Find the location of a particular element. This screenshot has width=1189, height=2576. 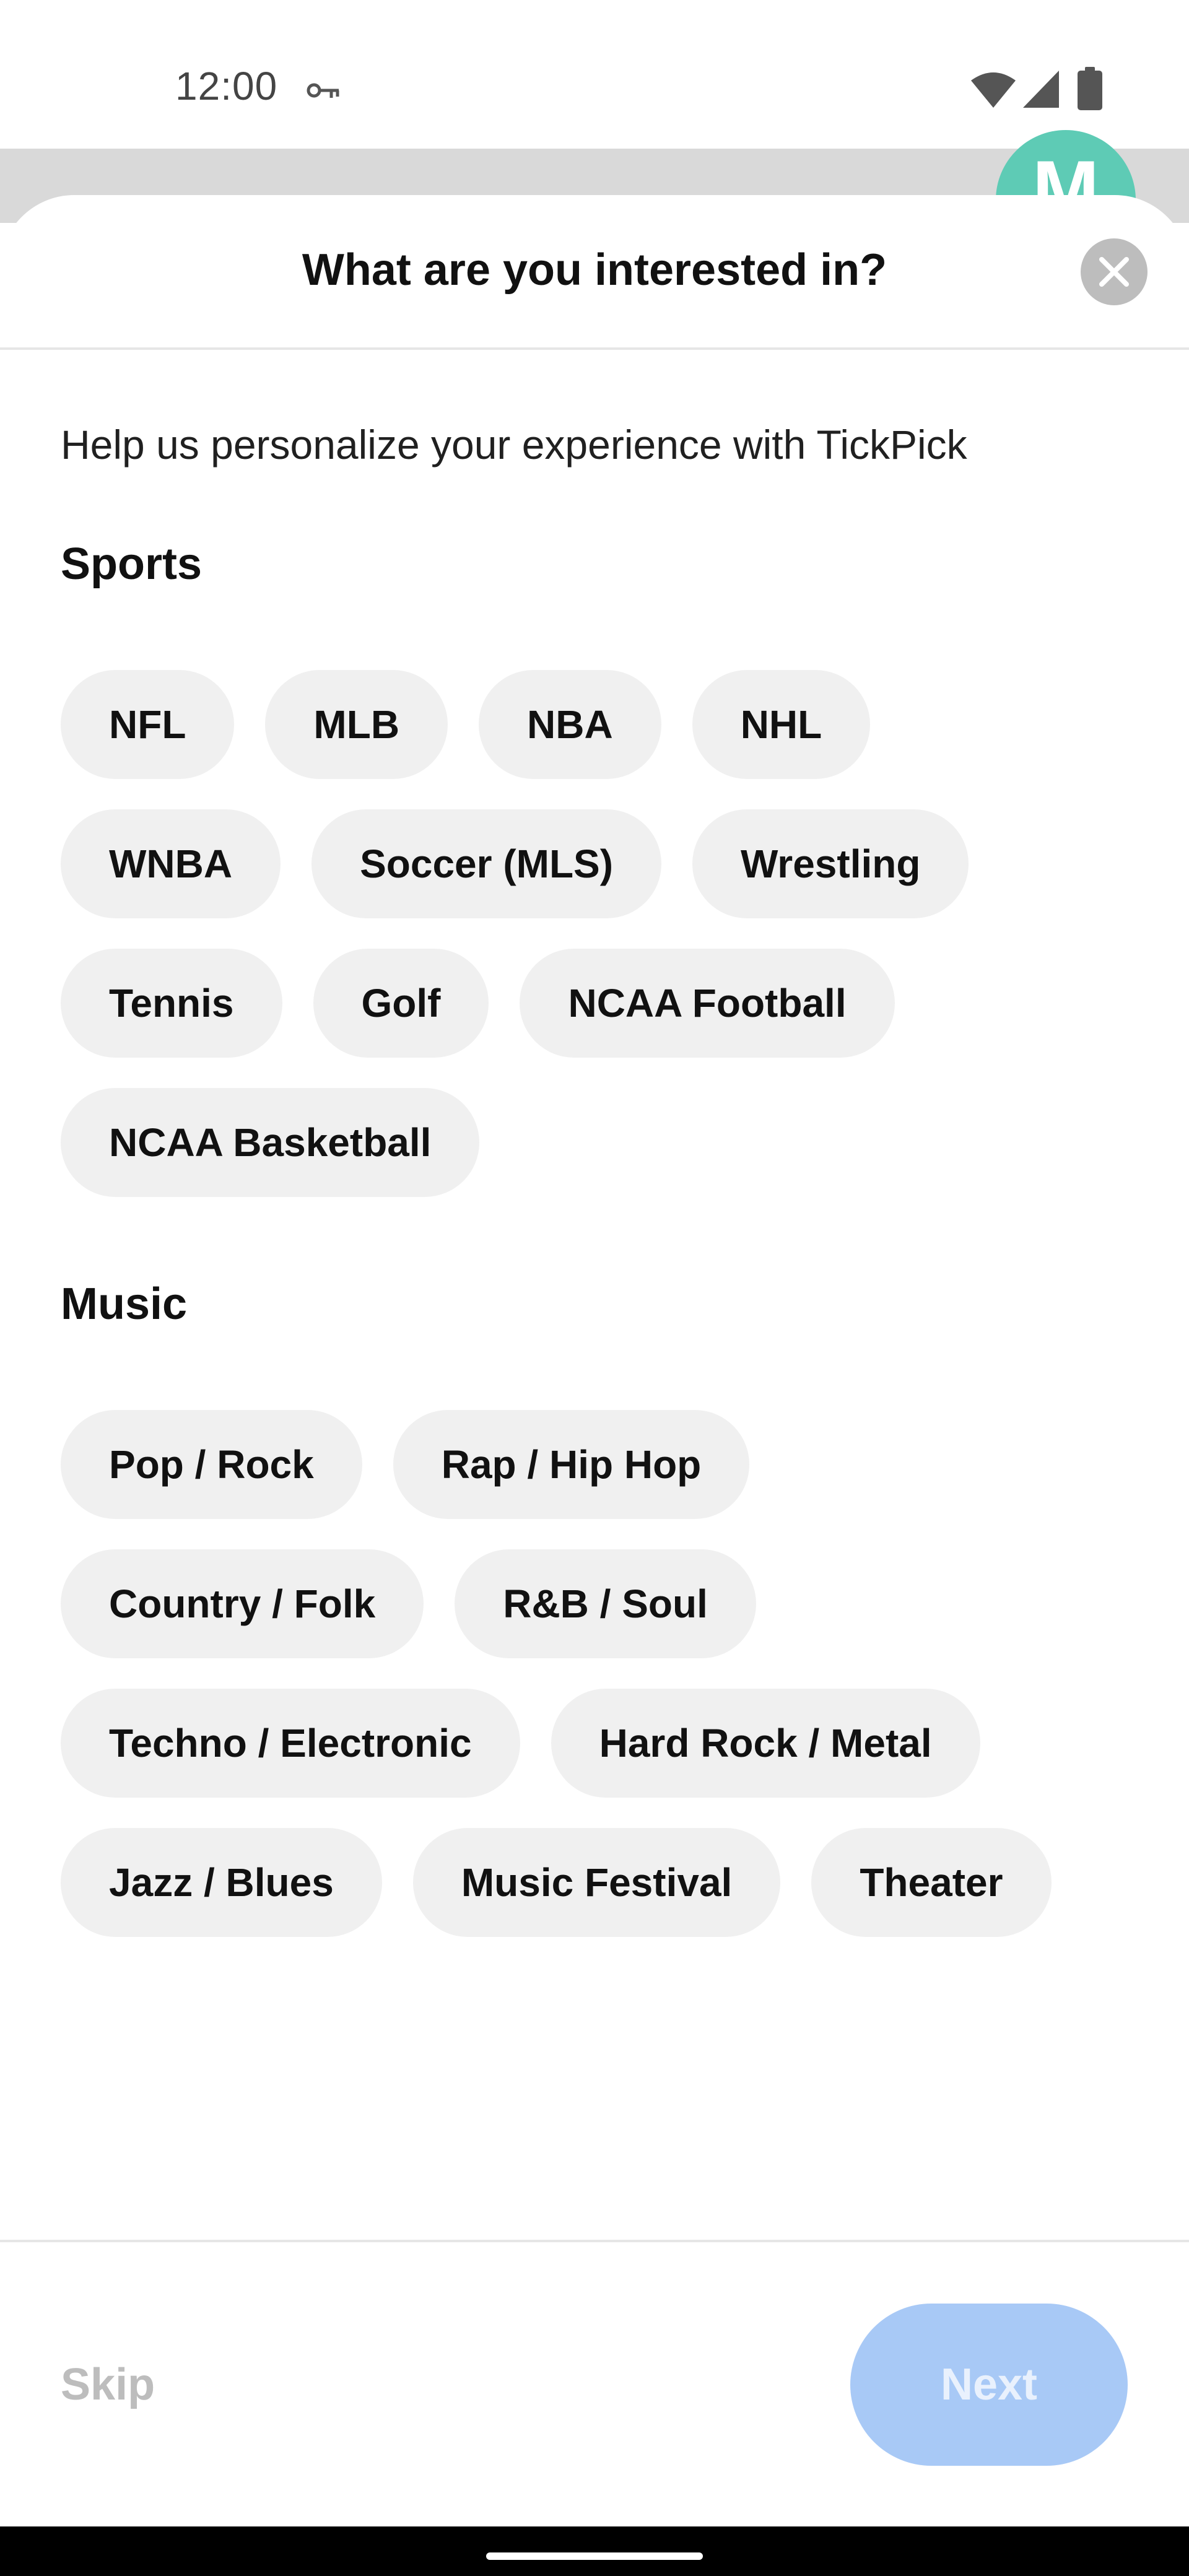

chip-music-festival: Music Festival is located at coordinates (596, 1882).